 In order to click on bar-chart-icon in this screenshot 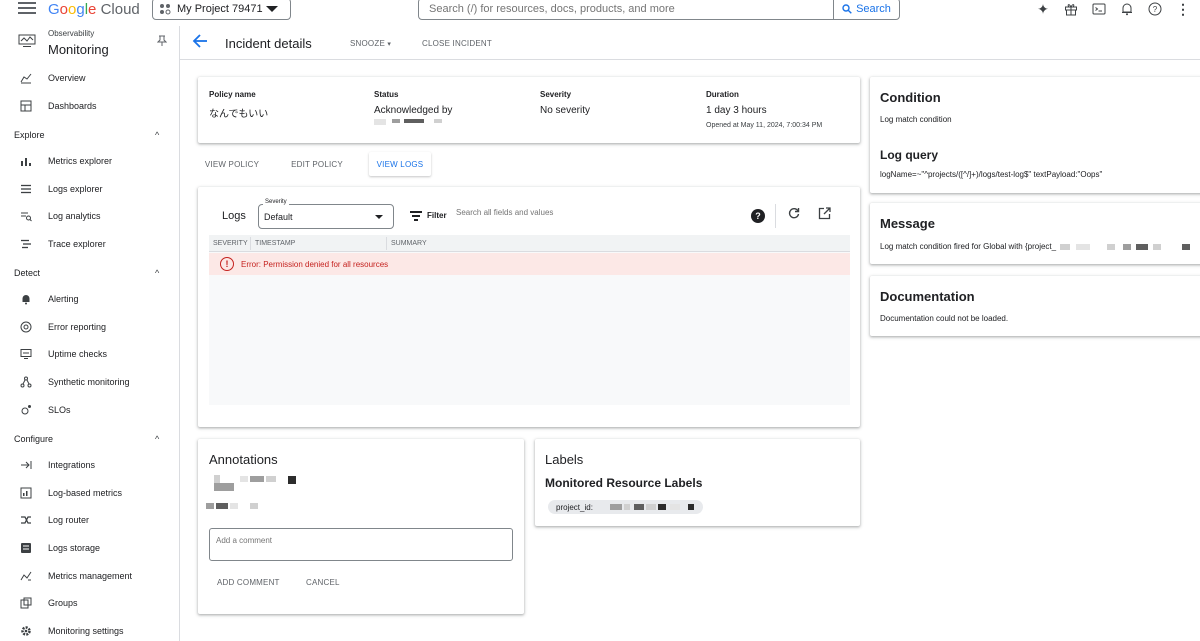, I will do `click(26, 78)`.